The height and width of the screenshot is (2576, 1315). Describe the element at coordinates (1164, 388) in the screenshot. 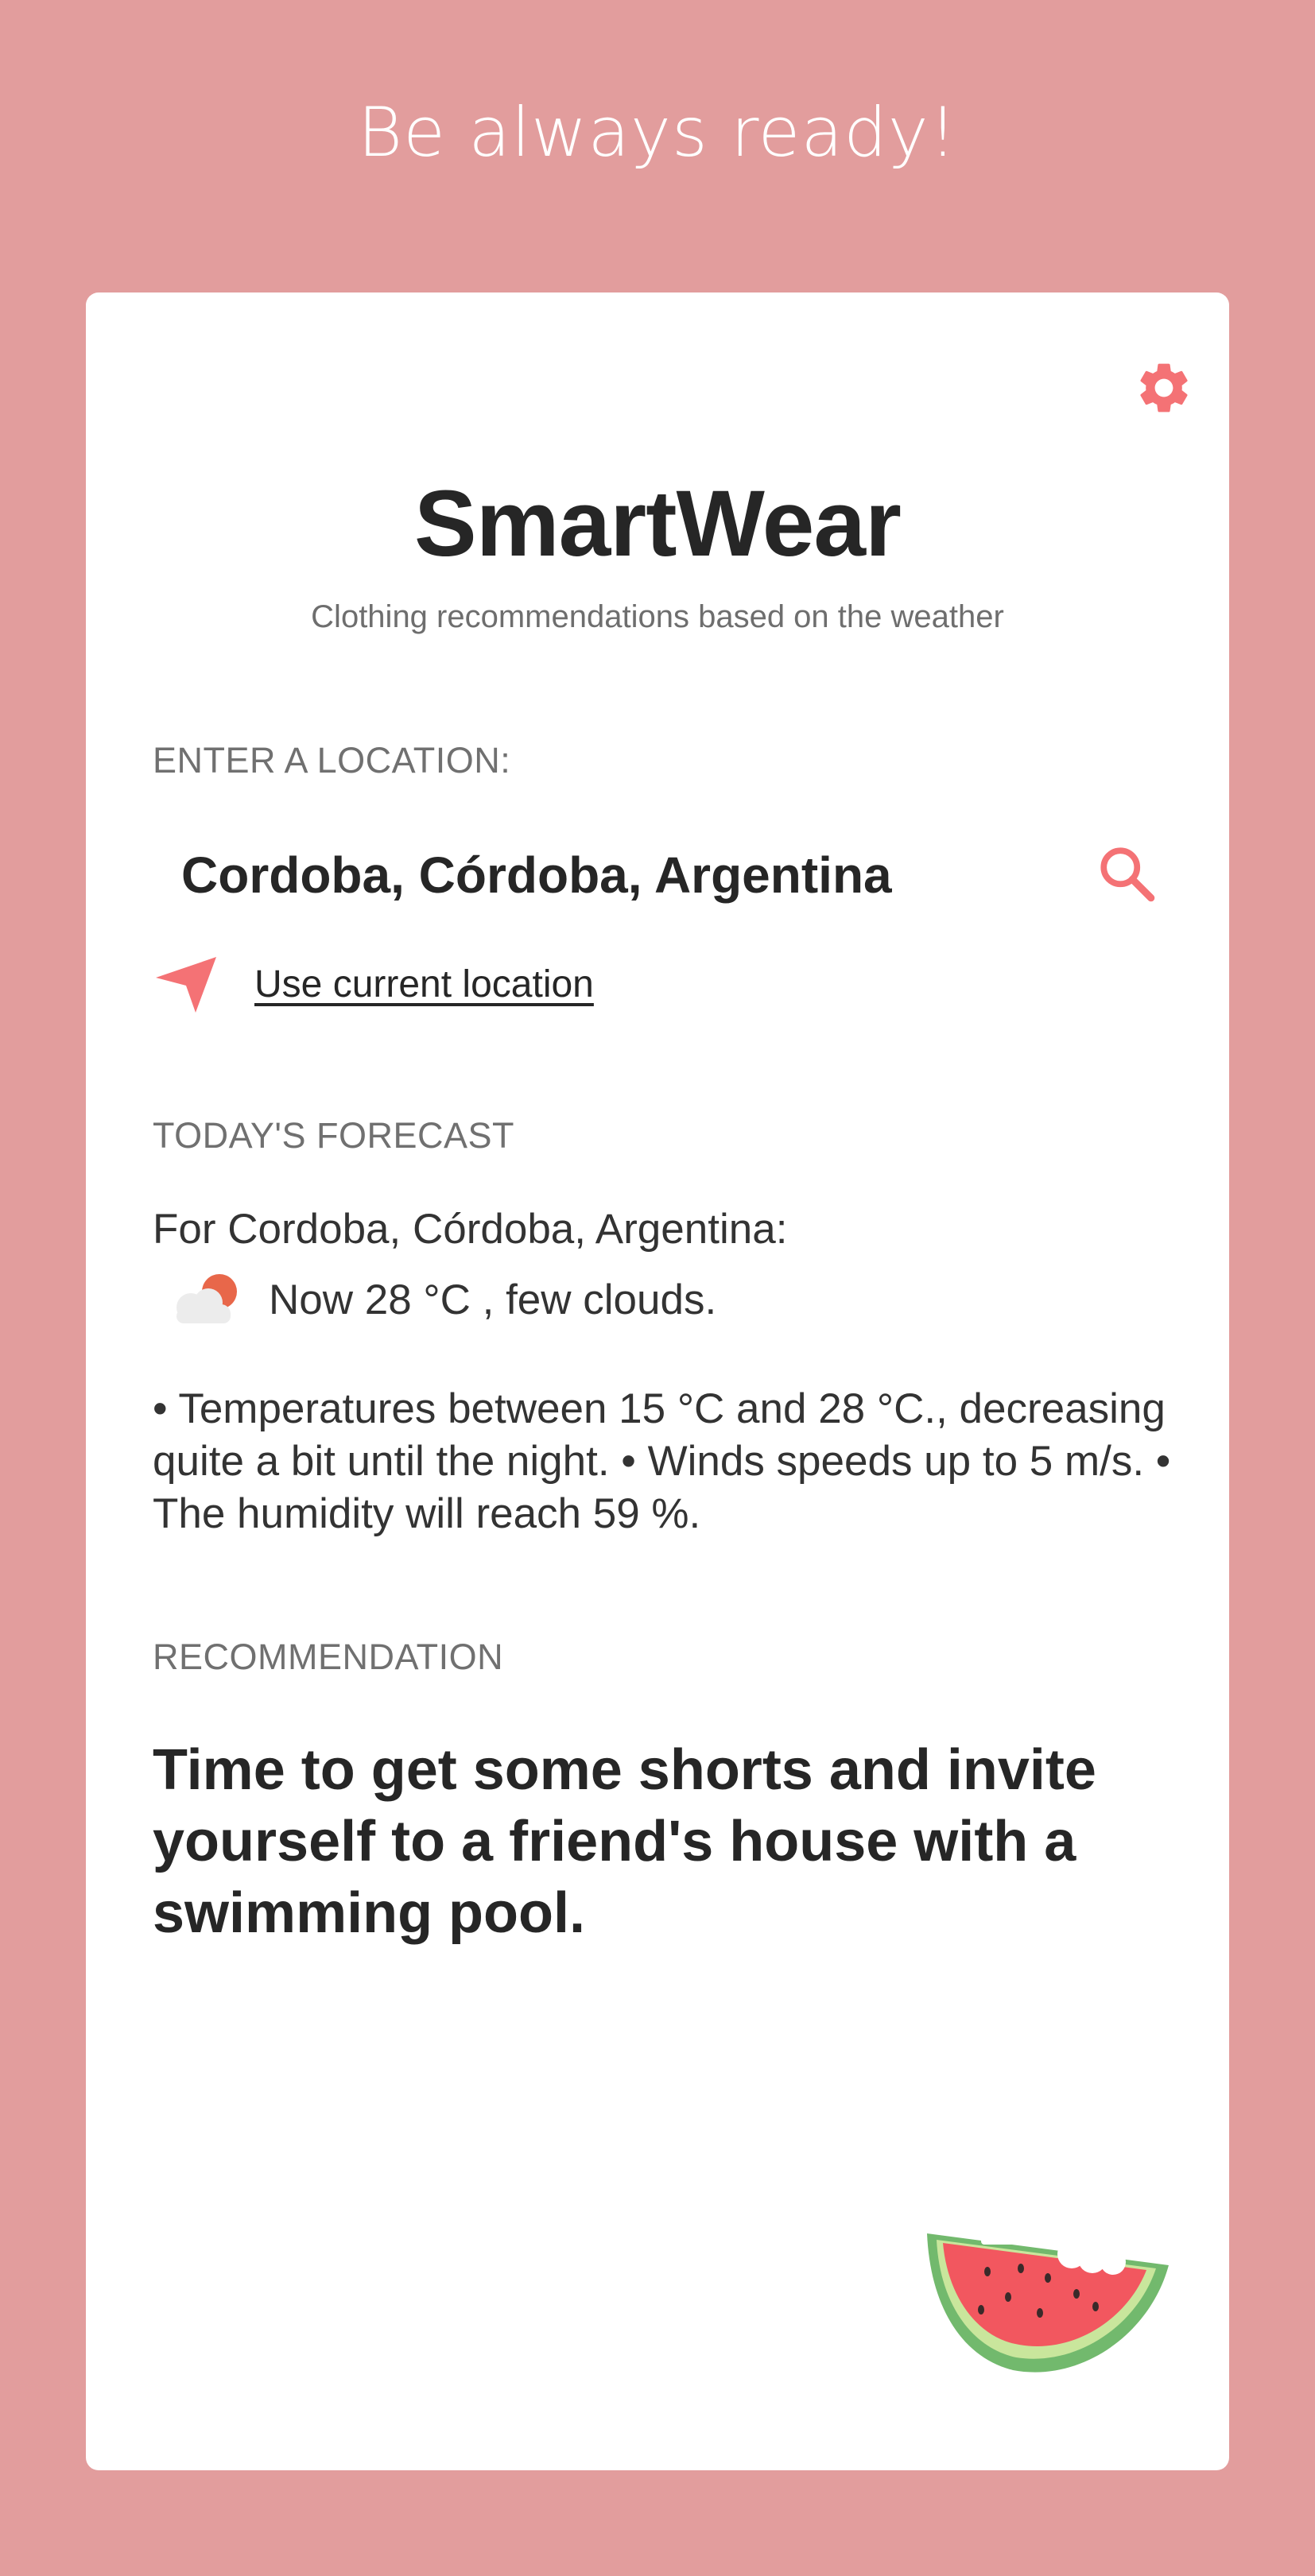

I see `gear-icon` at that location.